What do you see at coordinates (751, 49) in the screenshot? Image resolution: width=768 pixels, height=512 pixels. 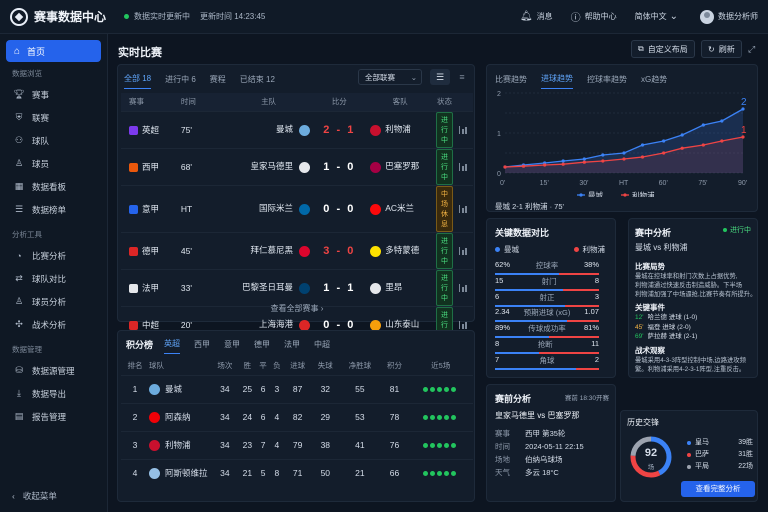 I see `fullscreen-icon: ⤢` at bounding box center [751, 49].